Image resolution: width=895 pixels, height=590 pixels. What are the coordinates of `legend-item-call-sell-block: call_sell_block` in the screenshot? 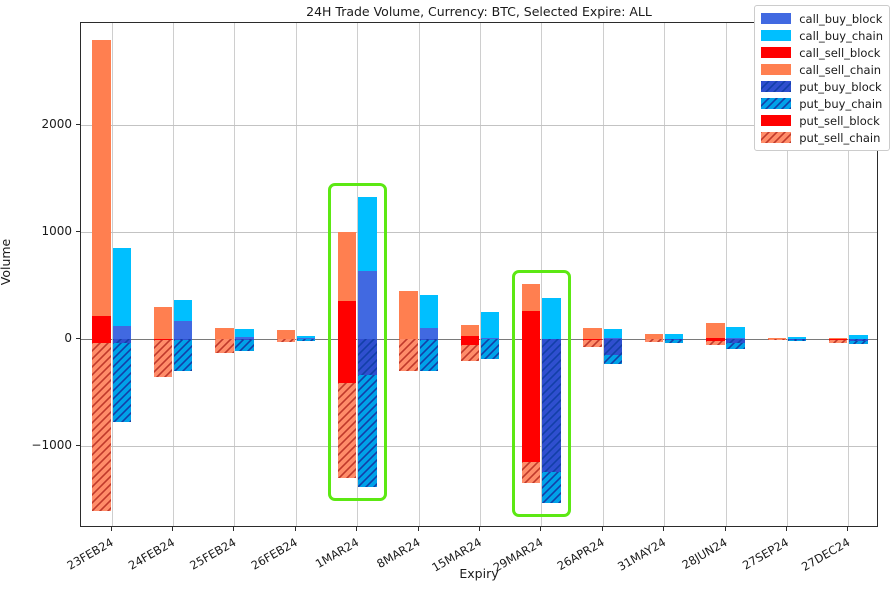 It's located at (822, 52).